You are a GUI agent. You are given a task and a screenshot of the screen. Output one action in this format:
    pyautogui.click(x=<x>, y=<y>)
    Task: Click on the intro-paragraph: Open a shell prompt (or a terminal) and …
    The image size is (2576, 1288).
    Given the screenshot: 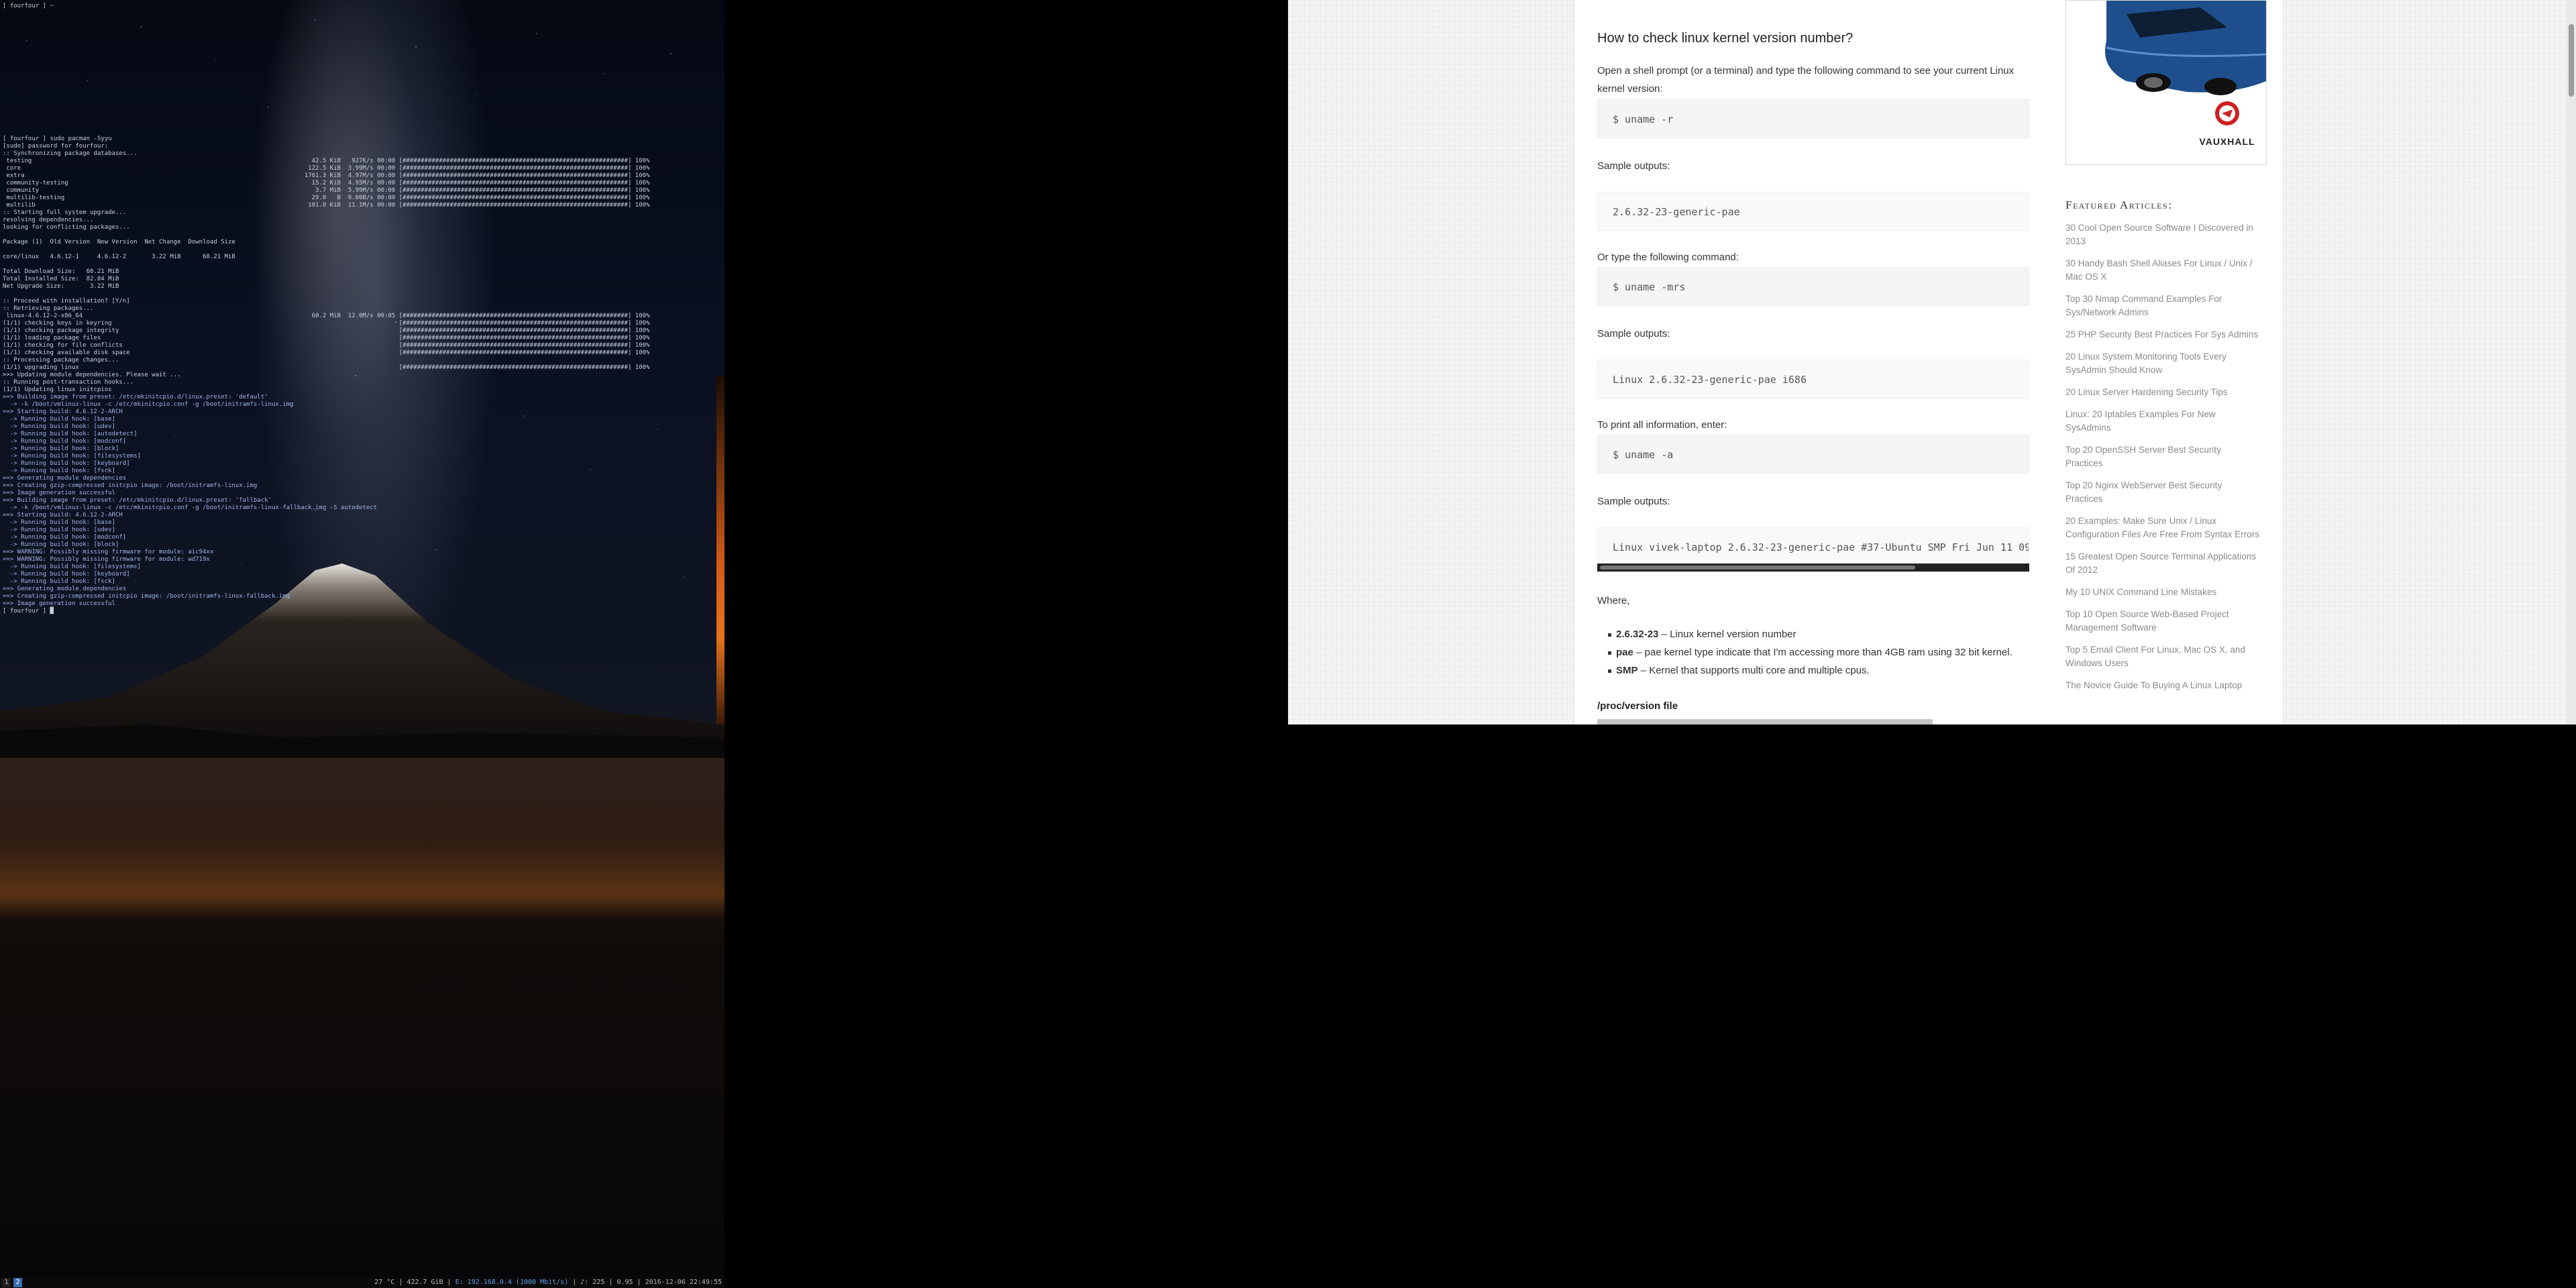 What is the action you would take?
    pyautogui.click(x=1806, y=80)
    